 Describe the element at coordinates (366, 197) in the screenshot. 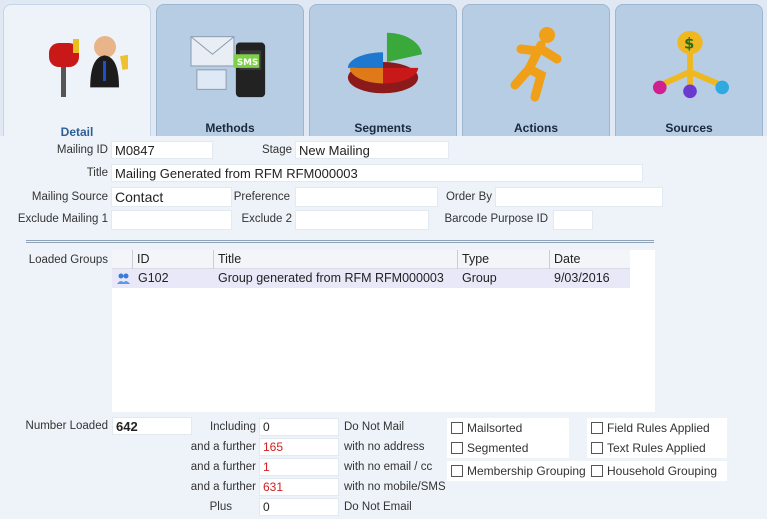

I see `preference-field` at that location.